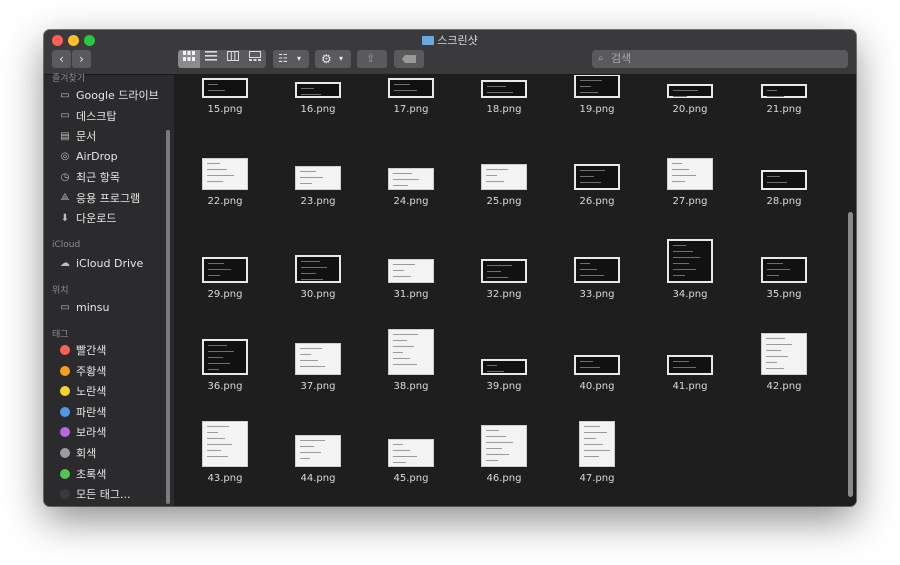  What do you see at coordinates (504, 386) in the screenshot?
I see `file-name-label: 39.png` at bounding box center [504, 386].